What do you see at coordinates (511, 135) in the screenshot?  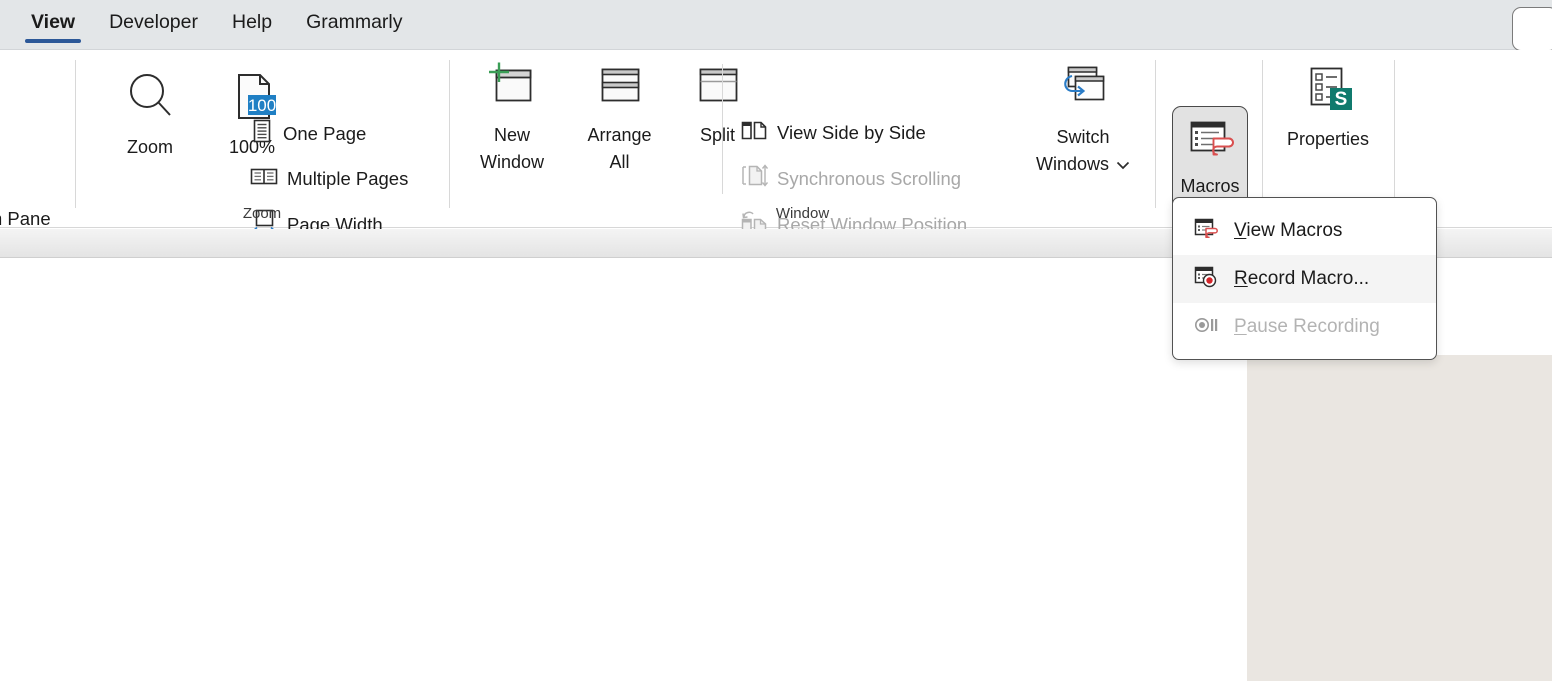 I see `new-window-label-line1: New` at bounding box center [511, 135].